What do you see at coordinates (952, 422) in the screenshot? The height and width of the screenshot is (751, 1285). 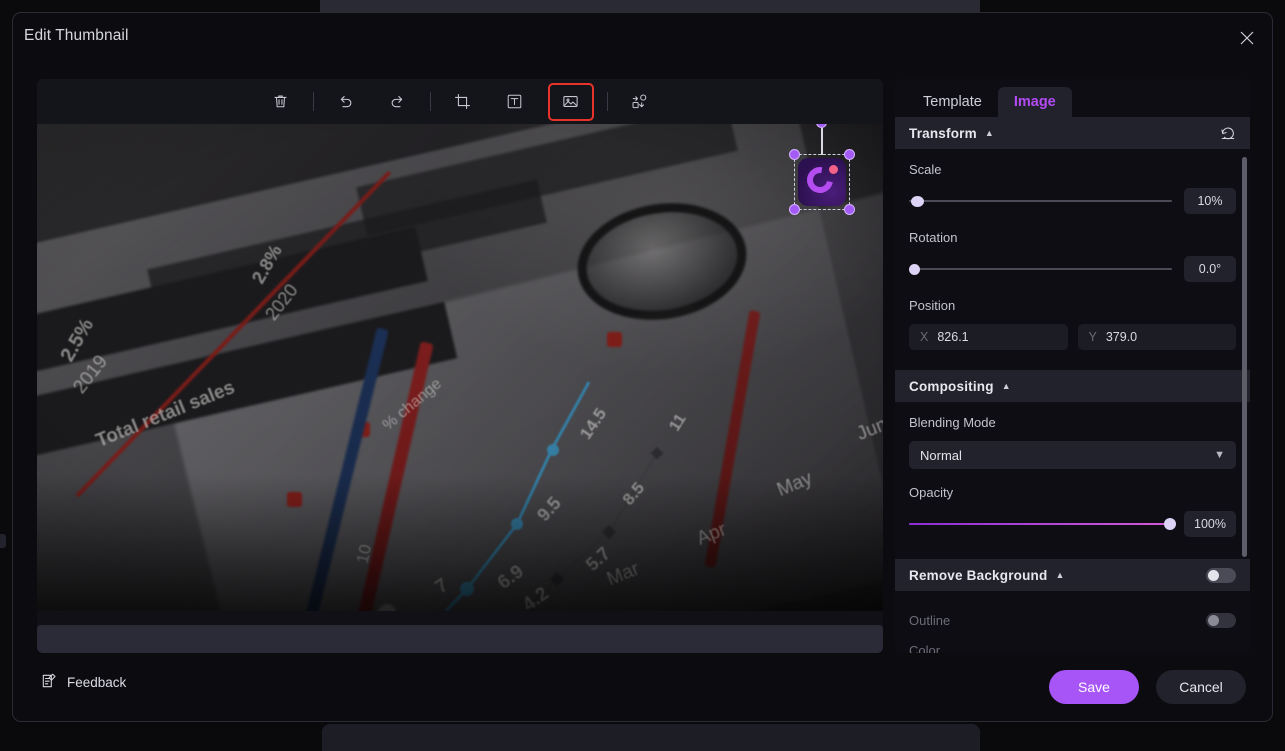 I see `blending-mode-label: Blending Mode` at bounding box center [952, 422].